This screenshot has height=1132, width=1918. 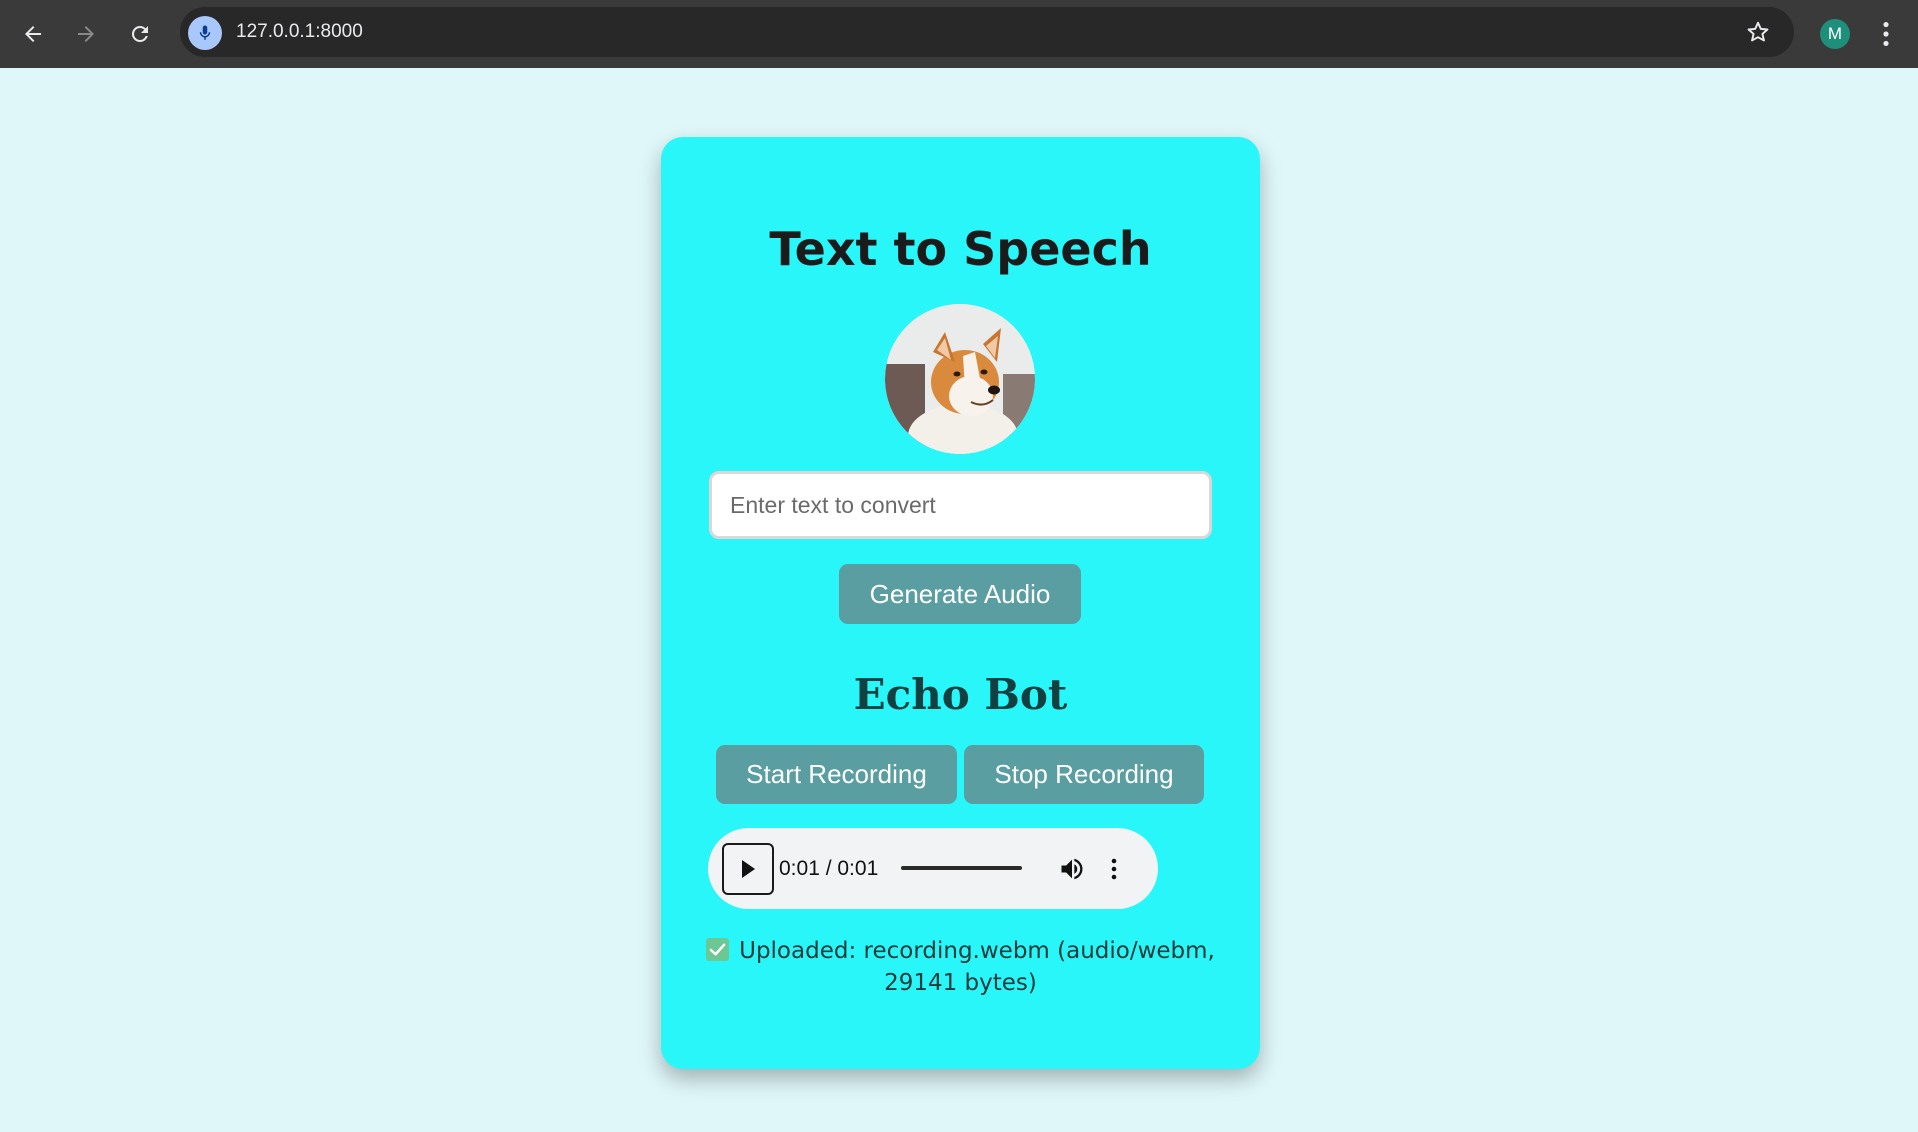 What do you see at coordinates (718, 949) in the screenshot?
I see `check-icon` at bounding box center [718, 949].